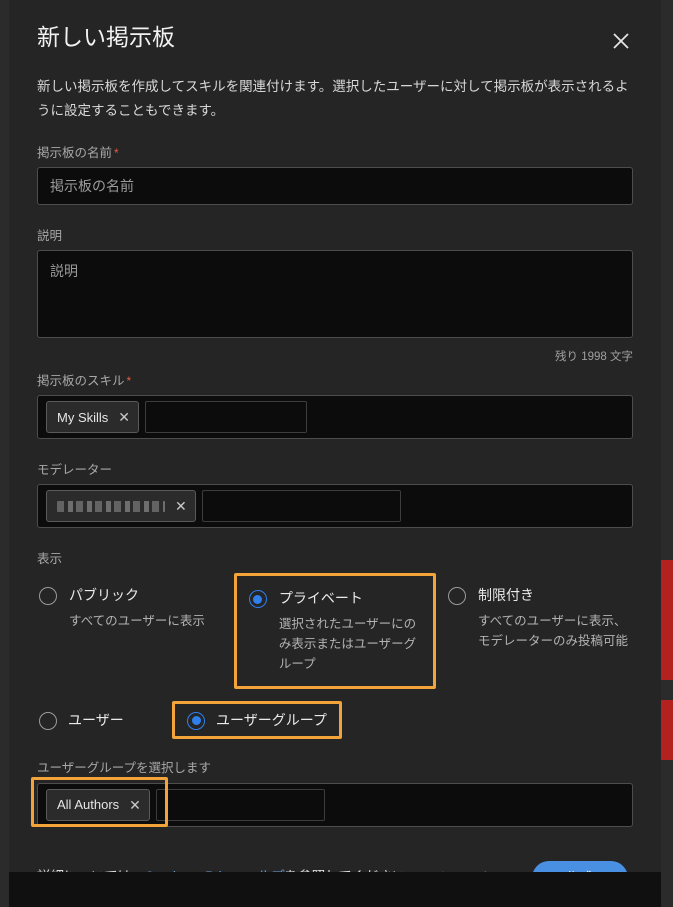  Describe the element at coordinates (196, 720) in the screenshot. I see `radio-user-group-icon` at that location.